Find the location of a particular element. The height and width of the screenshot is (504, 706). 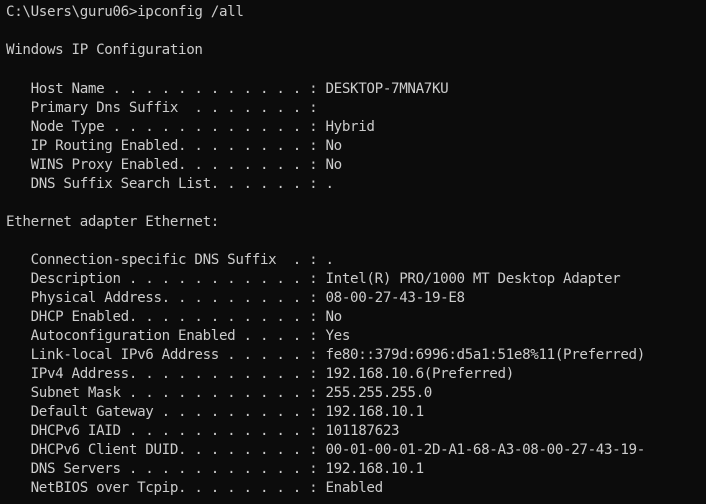

autoconfiguration-row: Autoconfiguration Enabled . . . . : Yes is located at coordinates (178, 336).